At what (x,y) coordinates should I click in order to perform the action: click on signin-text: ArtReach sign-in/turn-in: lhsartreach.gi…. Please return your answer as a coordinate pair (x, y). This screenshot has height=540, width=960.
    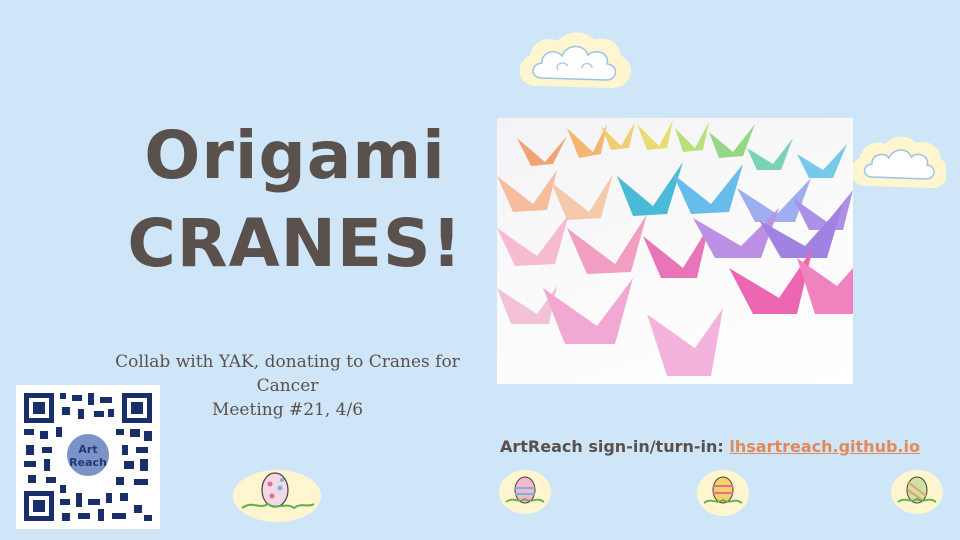
    Looking at the image, I should click on (710, 446).